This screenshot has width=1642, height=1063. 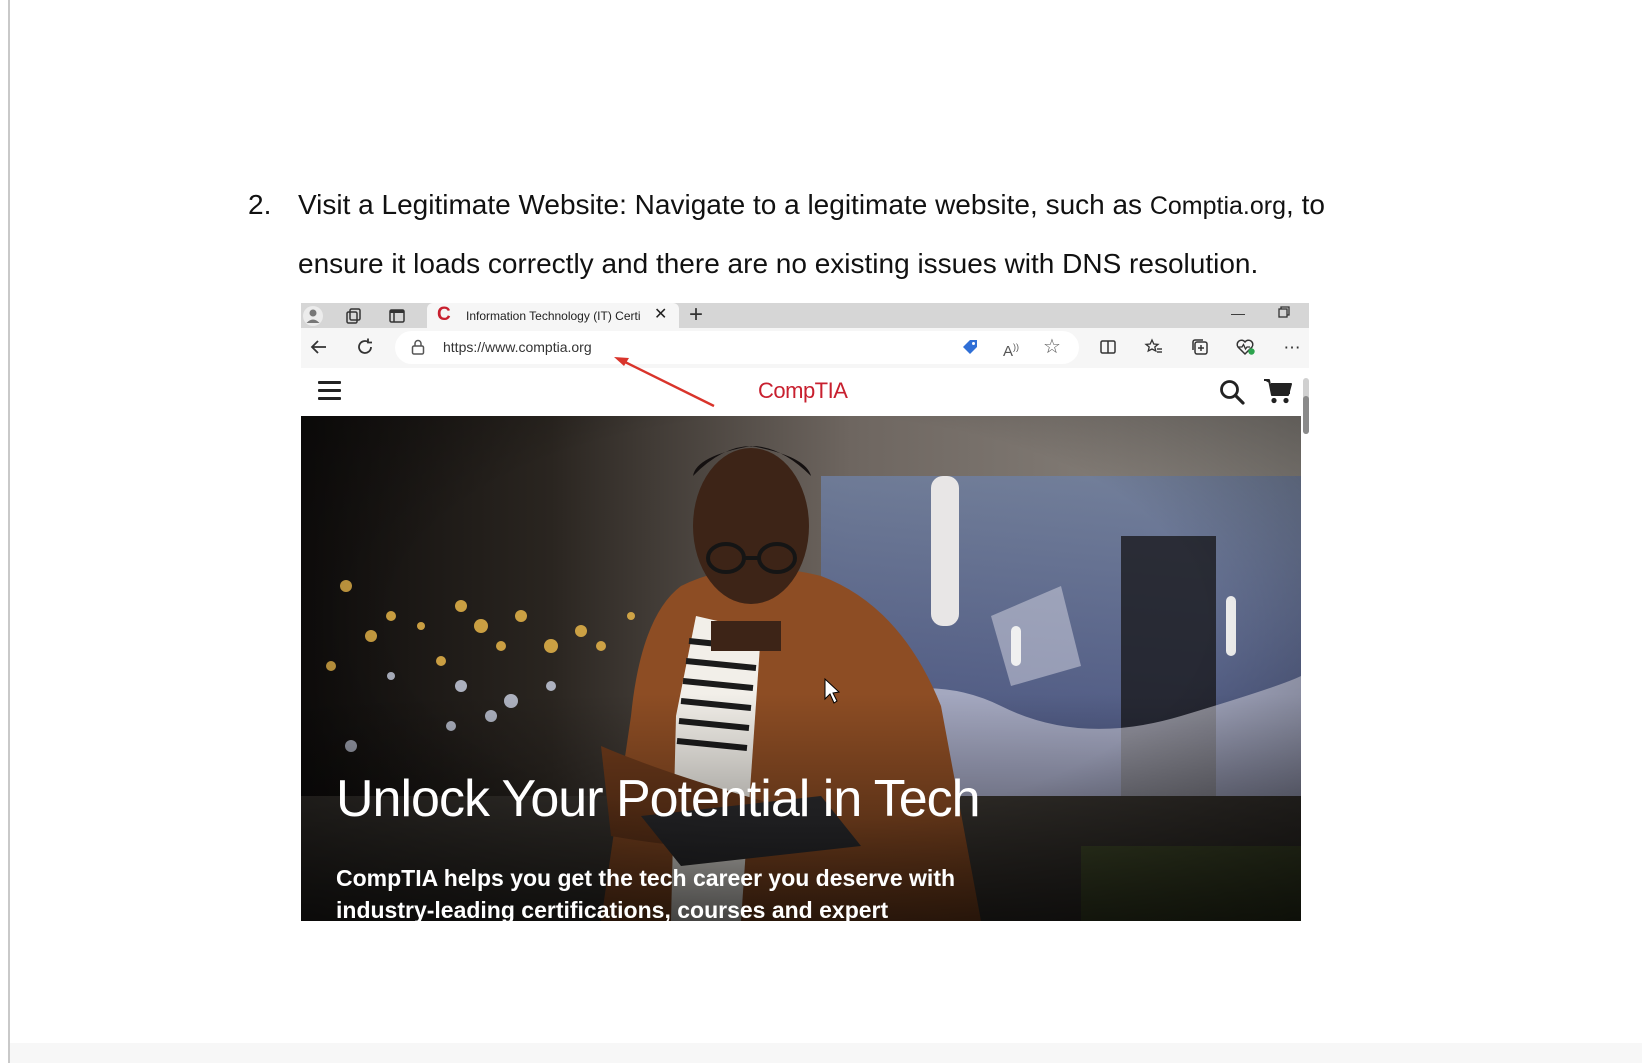 I want to click on active-tab: C Information Technology (IT) Certi ✕, so click(x=553, y=315).